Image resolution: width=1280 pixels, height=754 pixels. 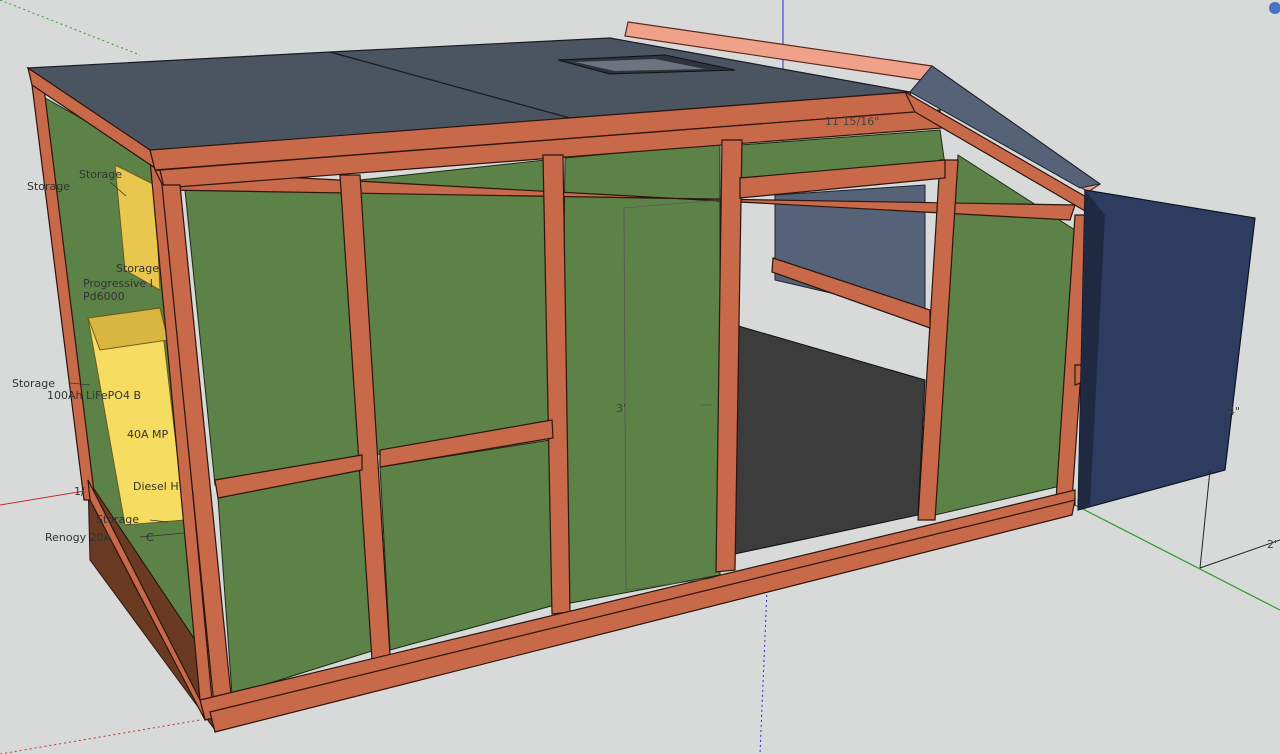 What do you see at coordinates (70, 28) in the screenshot?
I see `green-axis-dotted` at bounding box center [70, 28].